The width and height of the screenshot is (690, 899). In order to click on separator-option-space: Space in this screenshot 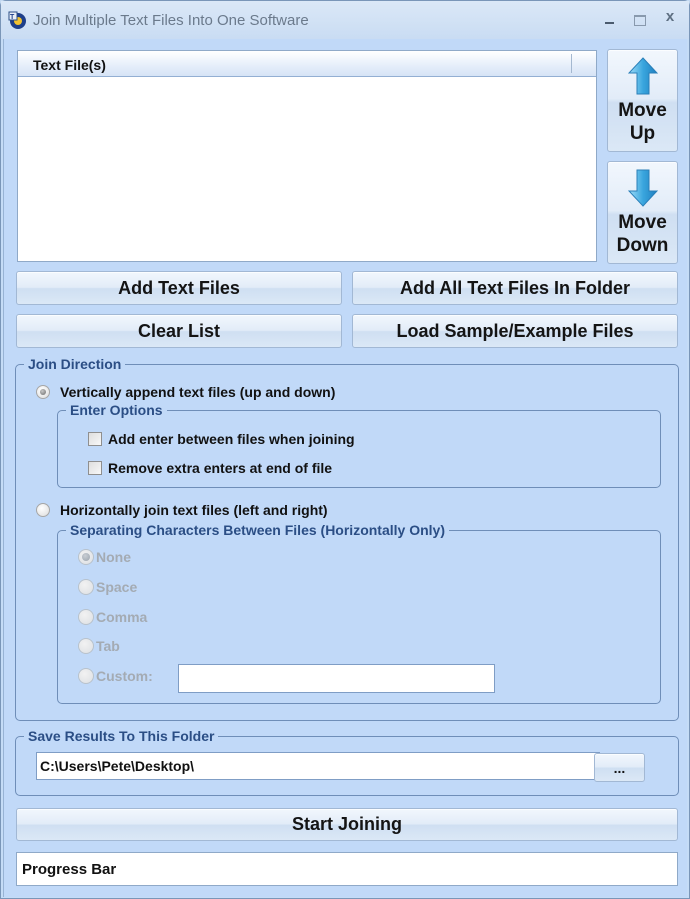, I will do `click(107, 587)`.